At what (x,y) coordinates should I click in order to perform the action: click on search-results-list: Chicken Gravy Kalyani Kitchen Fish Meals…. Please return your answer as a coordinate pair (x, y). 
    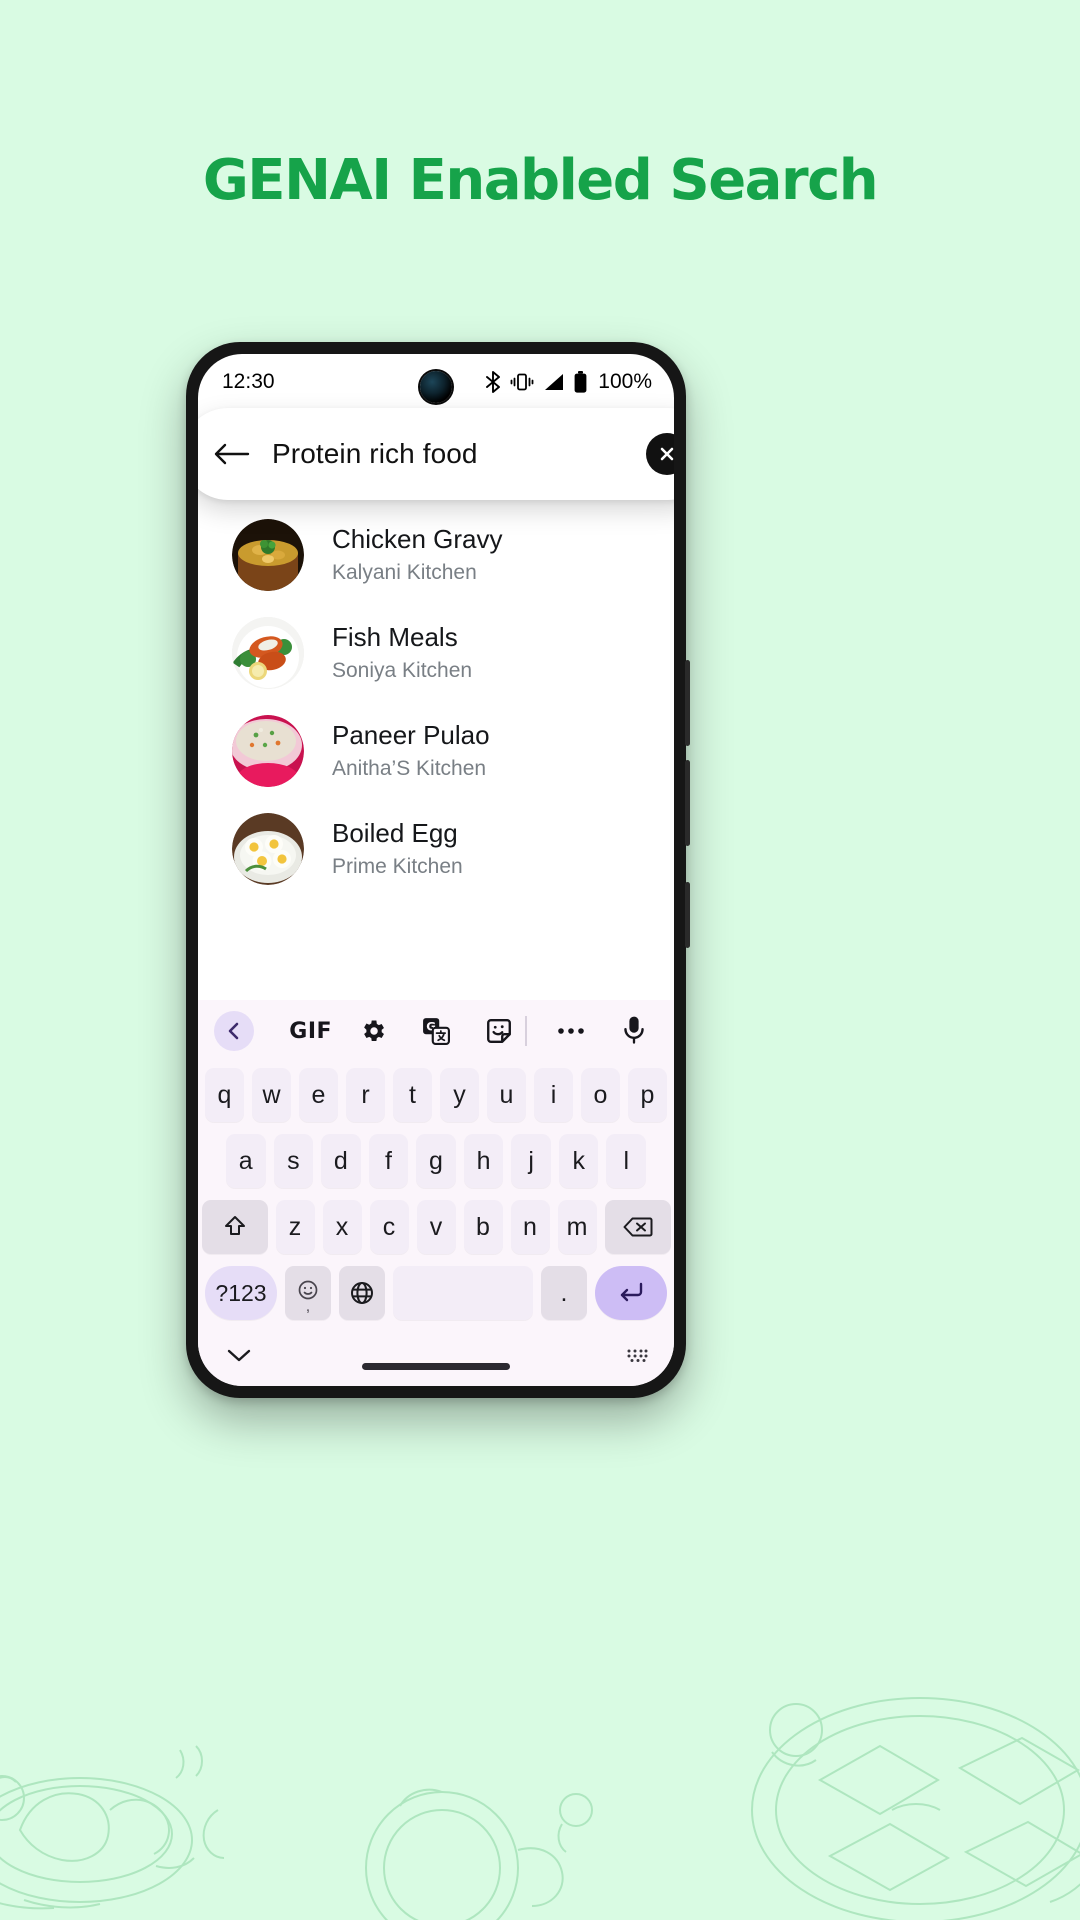
    Looking at the image, I should click on (436, 702).